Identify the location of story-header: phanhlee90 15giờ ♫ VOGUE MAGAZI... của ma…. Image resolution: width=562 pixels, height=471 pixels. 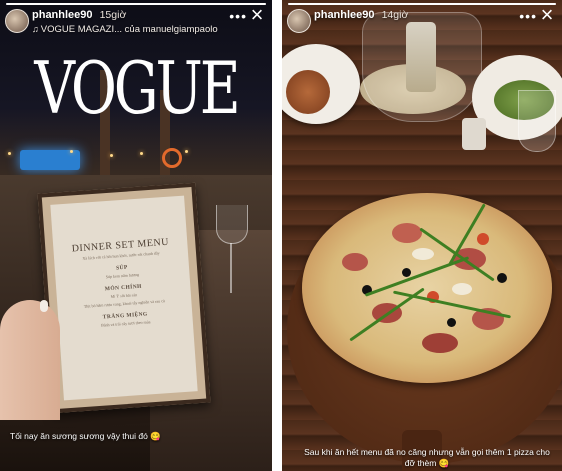
(136, 22).